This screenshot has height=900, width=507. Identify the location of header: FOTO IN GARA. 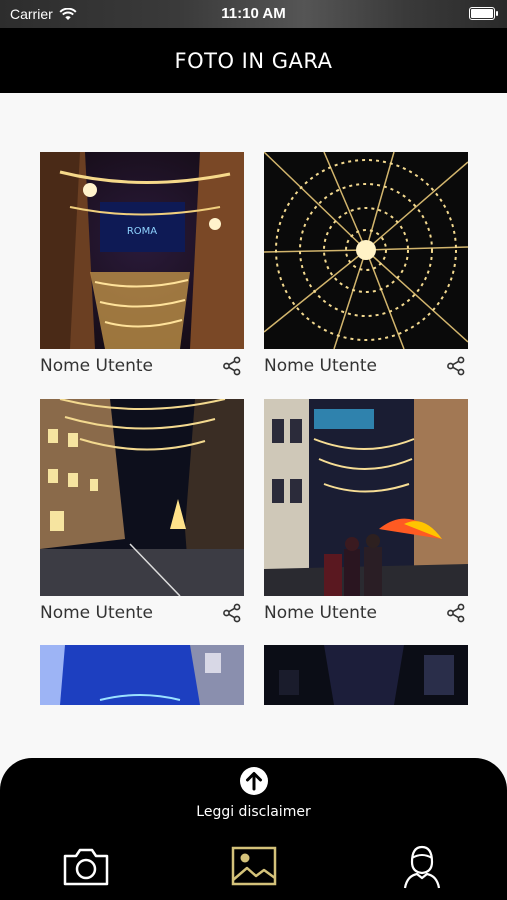
(253, 60).